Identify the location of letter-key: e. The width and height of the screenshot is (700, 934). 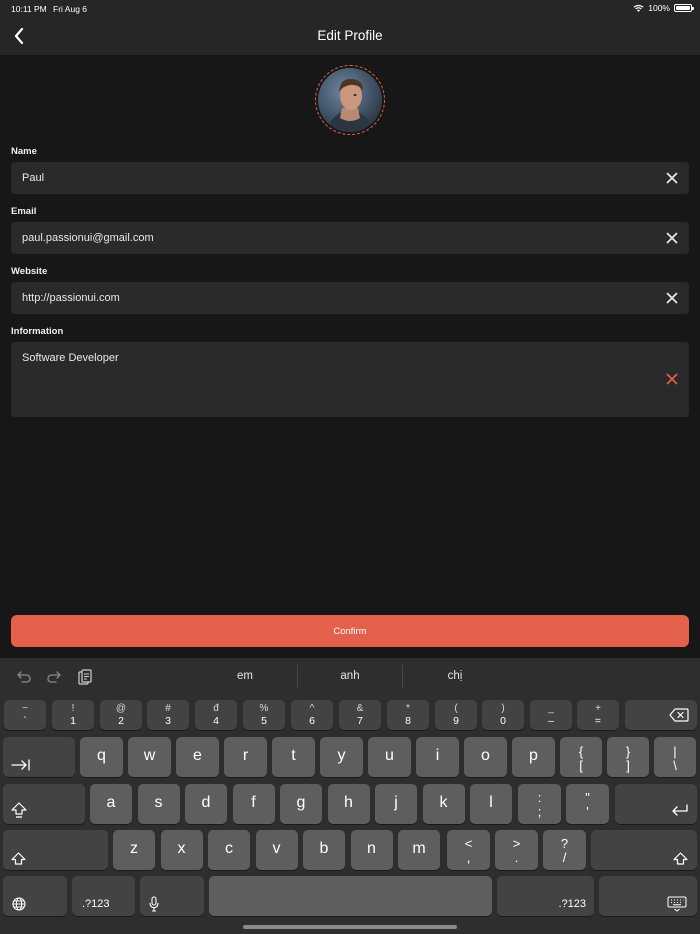
(197, 757).